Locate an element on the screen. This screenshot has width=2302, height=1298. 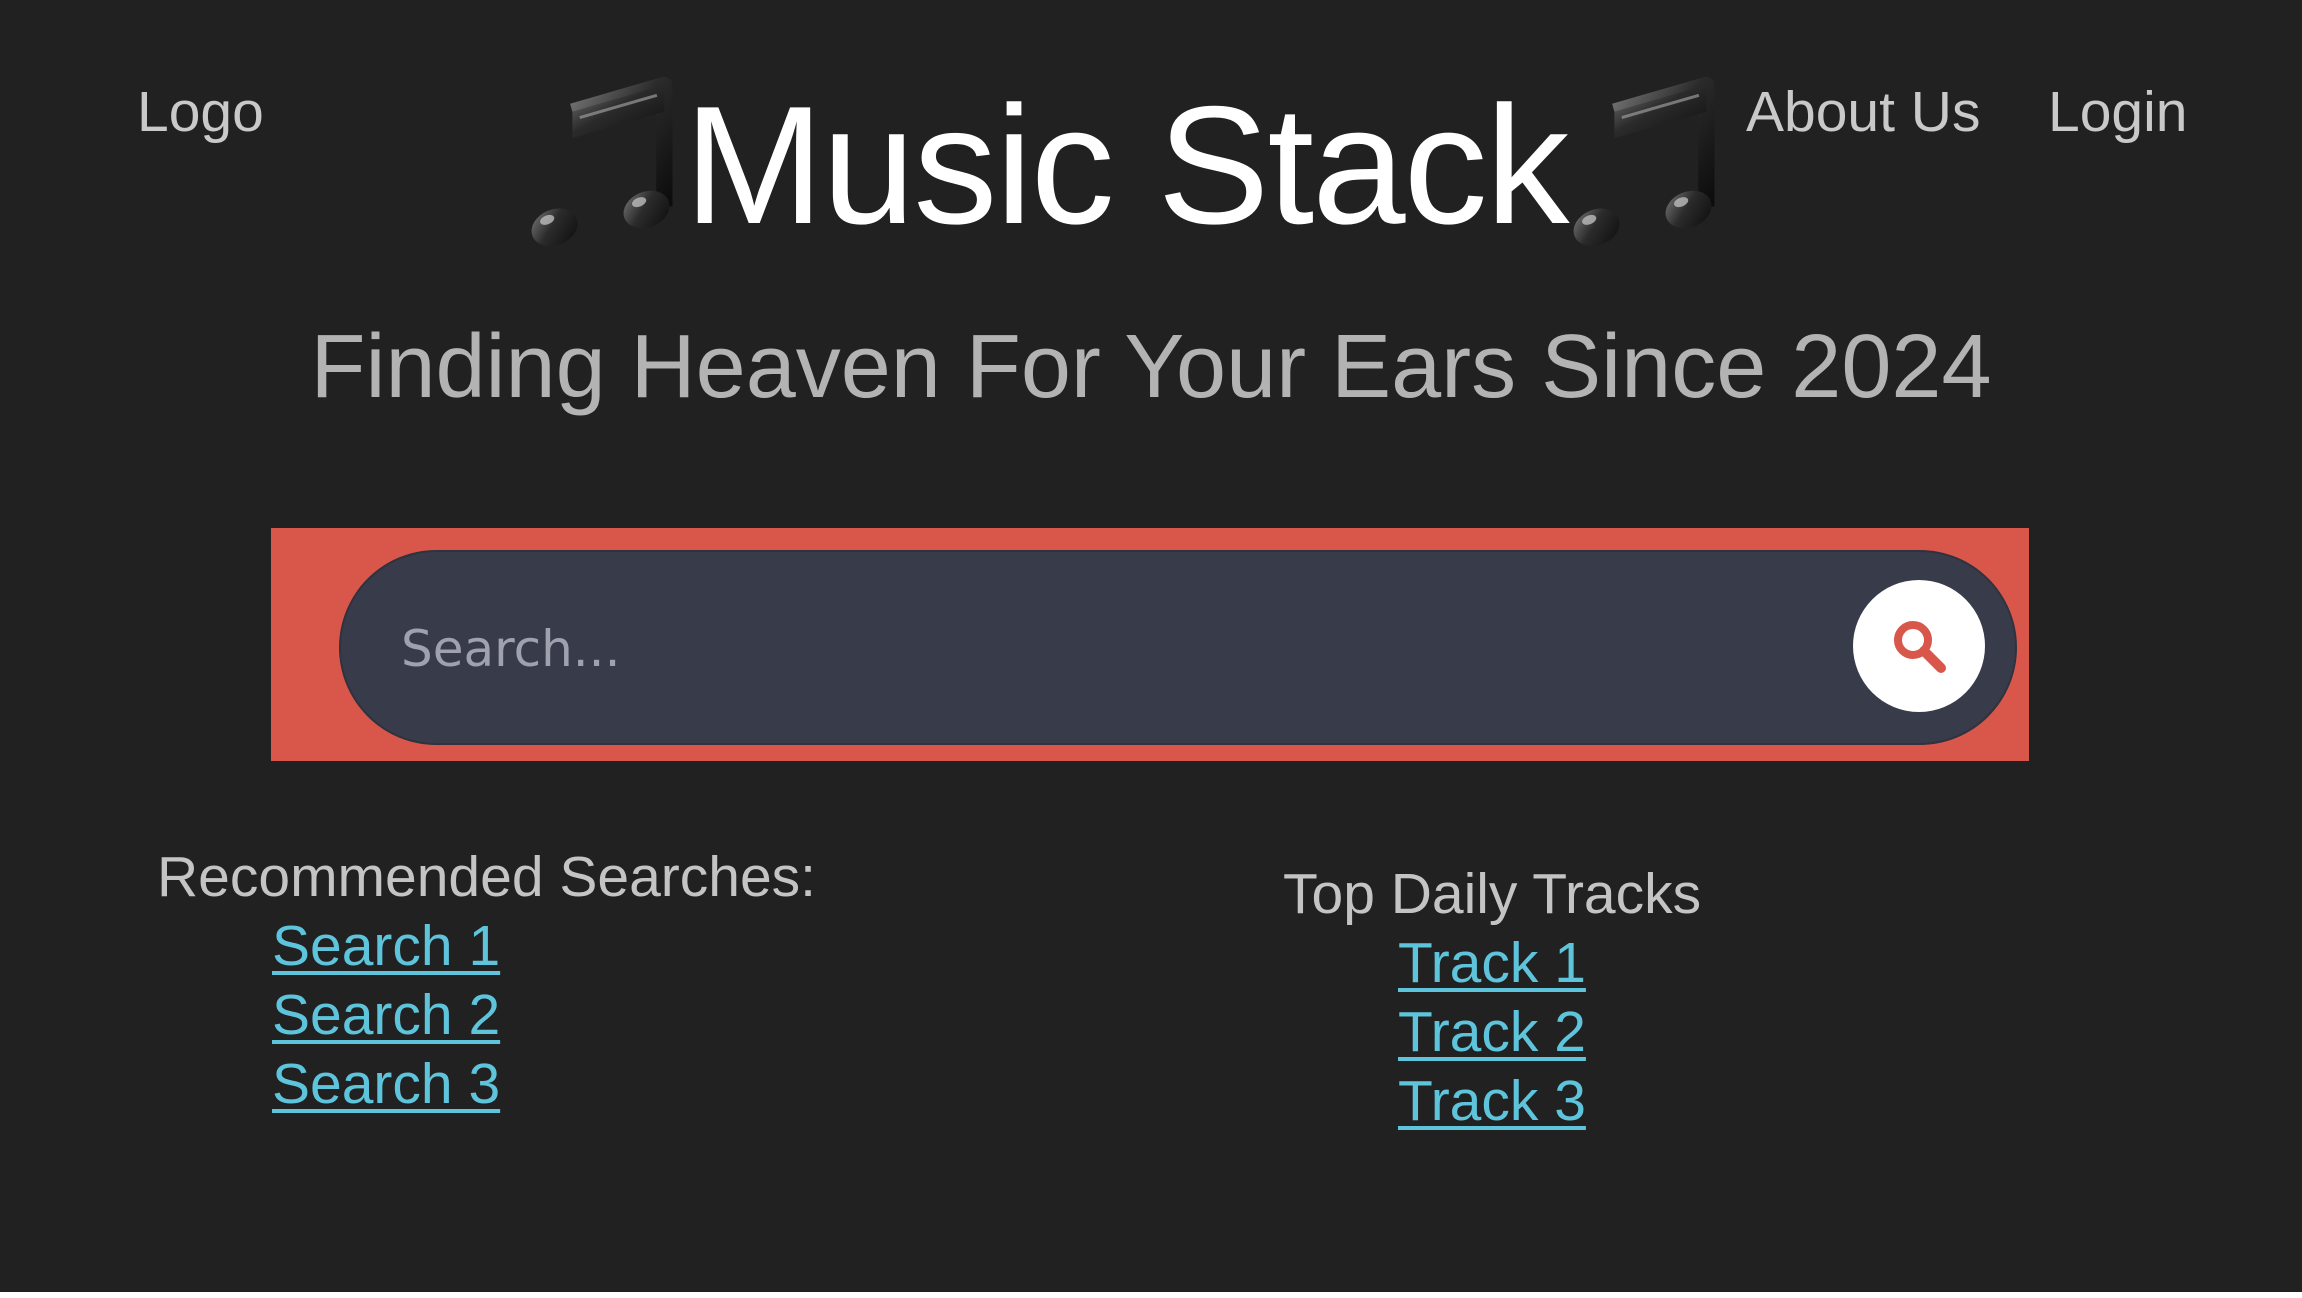
search-input is located at coordinates (1101, 648).